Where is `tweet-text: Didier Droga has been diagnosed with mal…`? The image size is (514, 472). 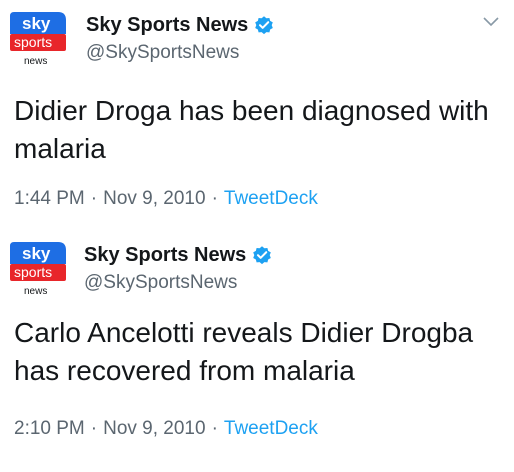 tweet-text: Didier Droga has been diagnosed with mal… is located at coordinates (251, 129).